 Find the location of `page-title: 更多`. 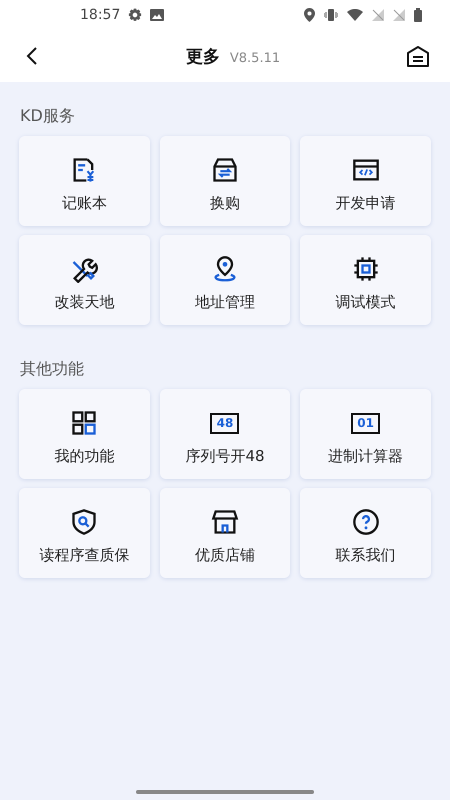

page-title: 更多 is located at coordinates (203, 57).